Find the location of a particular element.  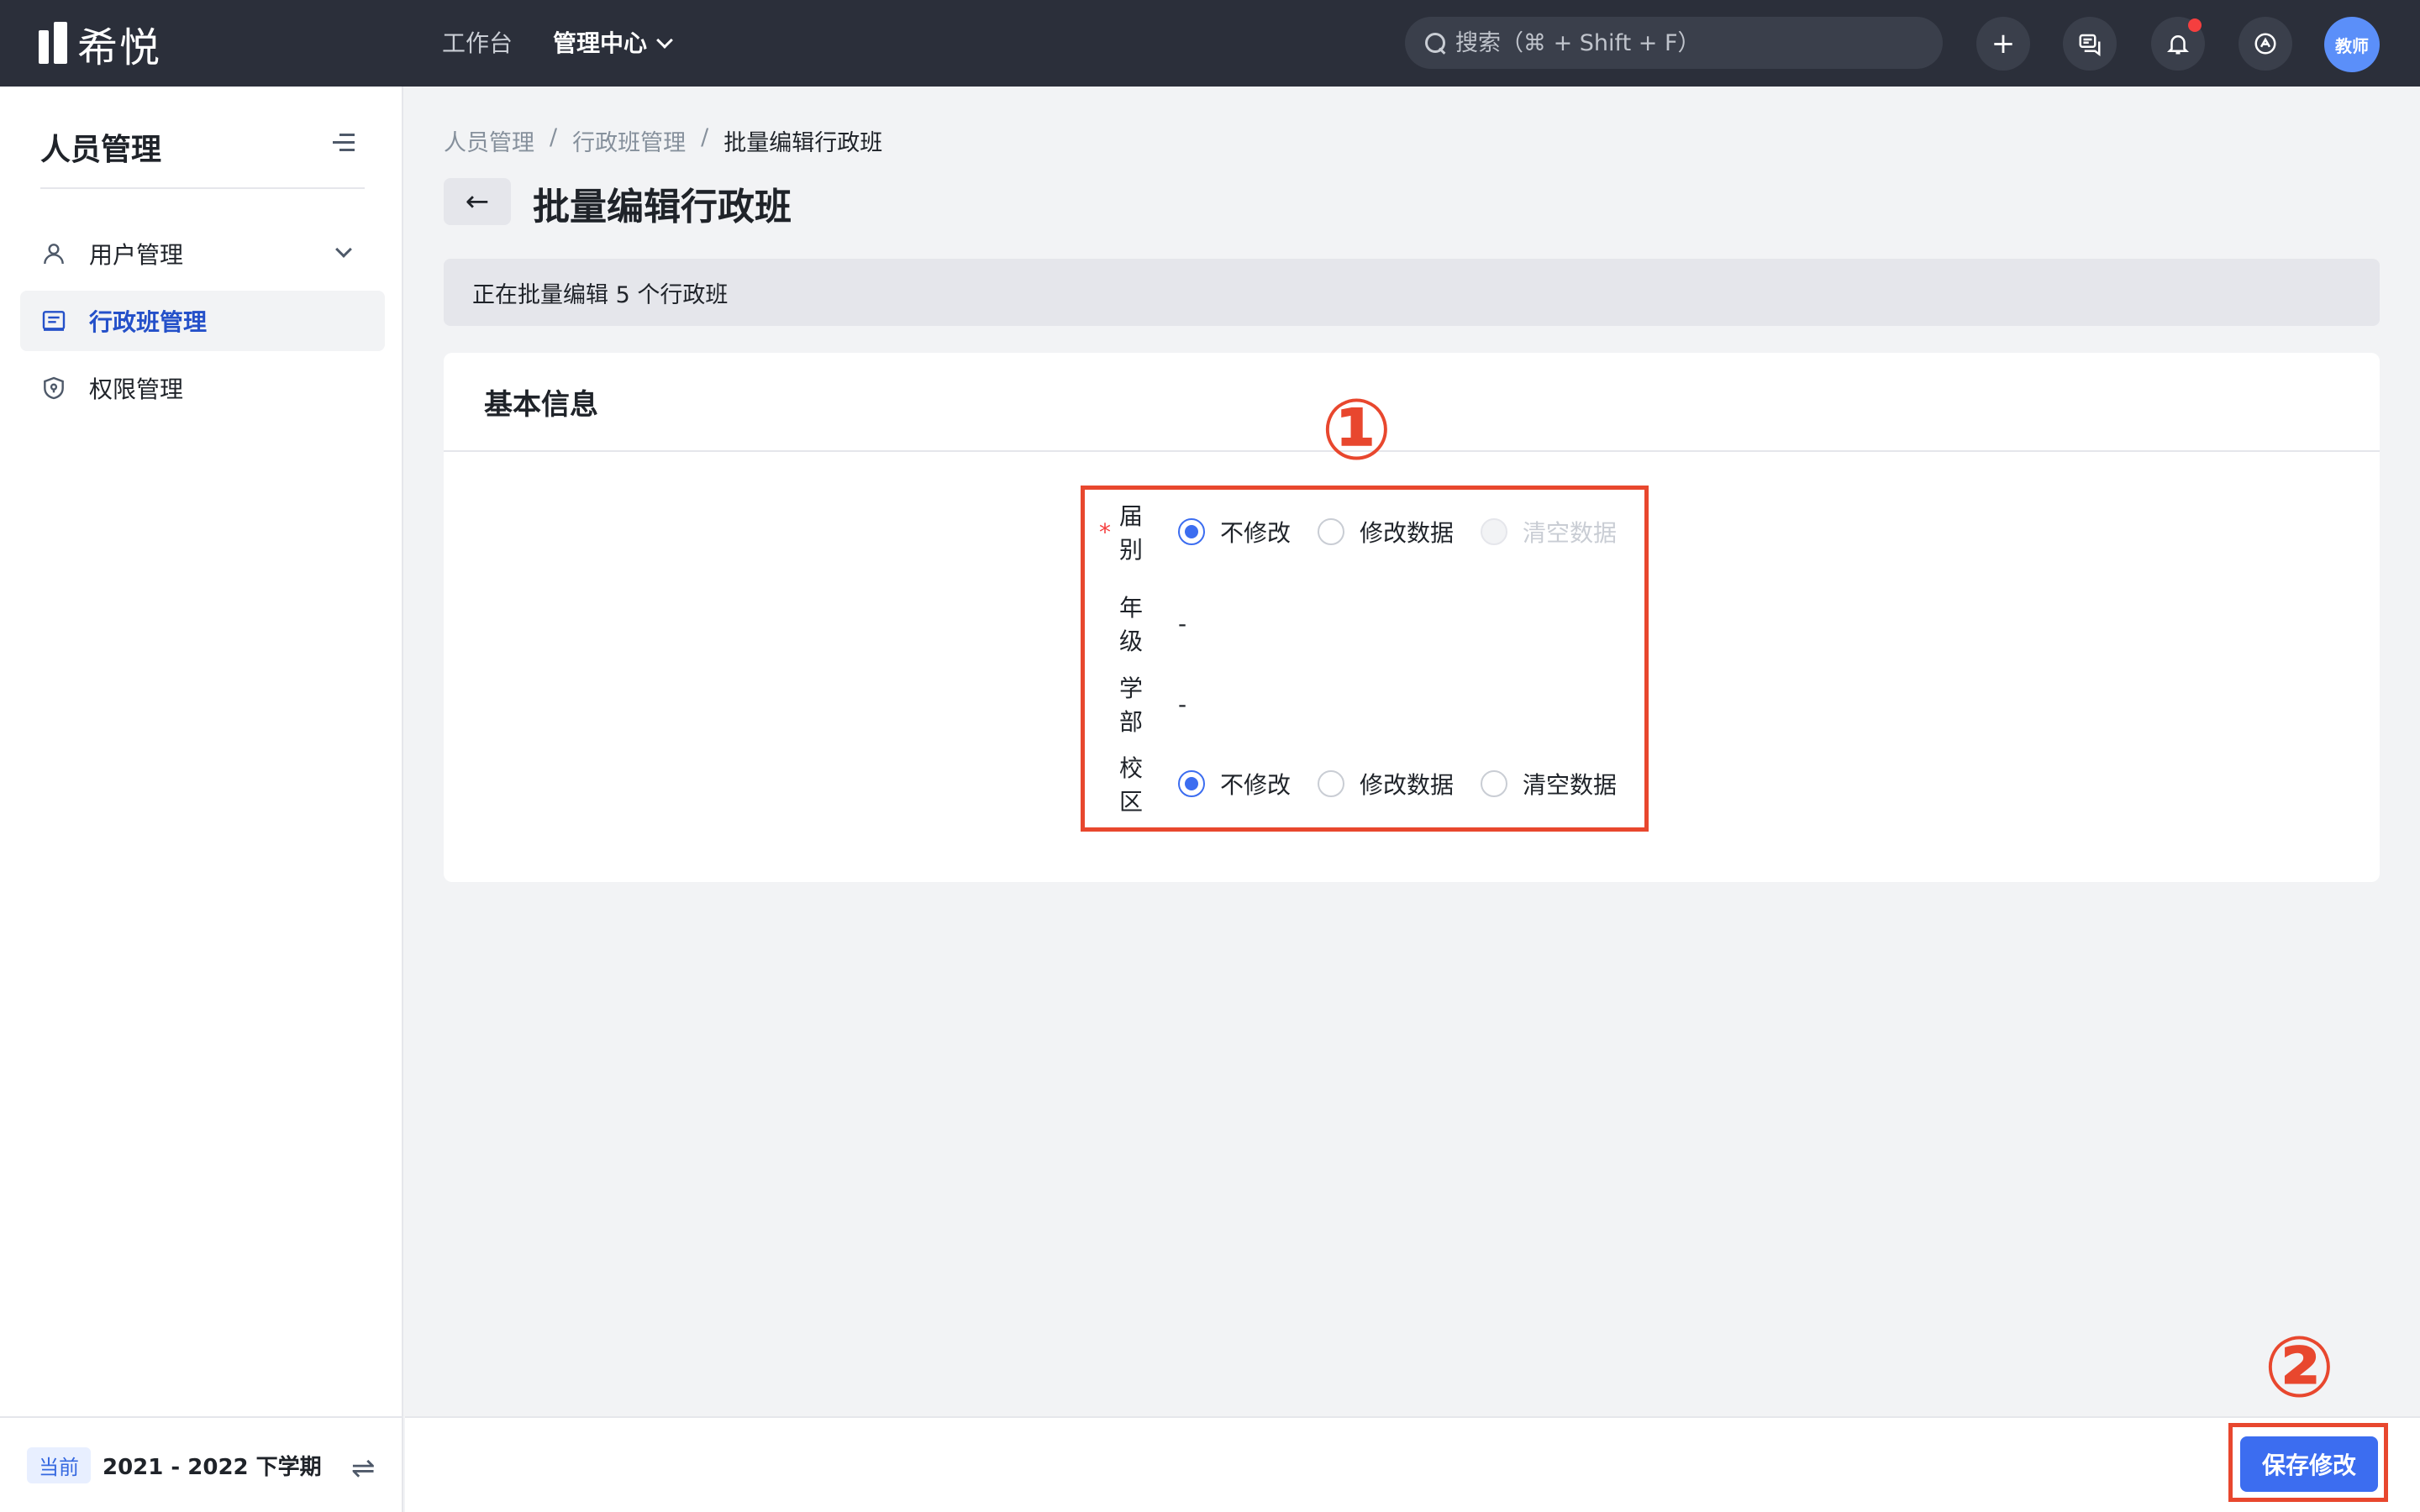

bell-icon is located at coordinates (2178, 45).